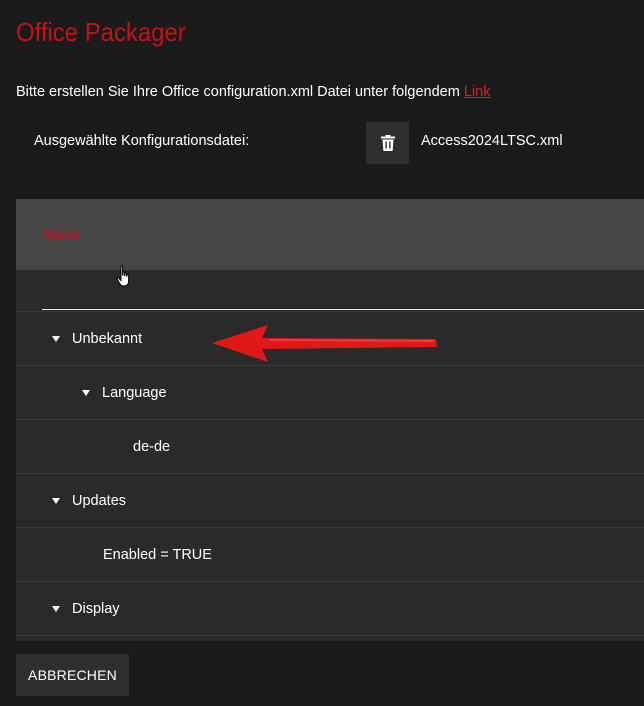 The height and width of the screenshot is (706, 644). Describe the element at coordinates (99, 500) in the screenshot. I see `tree-node-label: Updates` at that location.